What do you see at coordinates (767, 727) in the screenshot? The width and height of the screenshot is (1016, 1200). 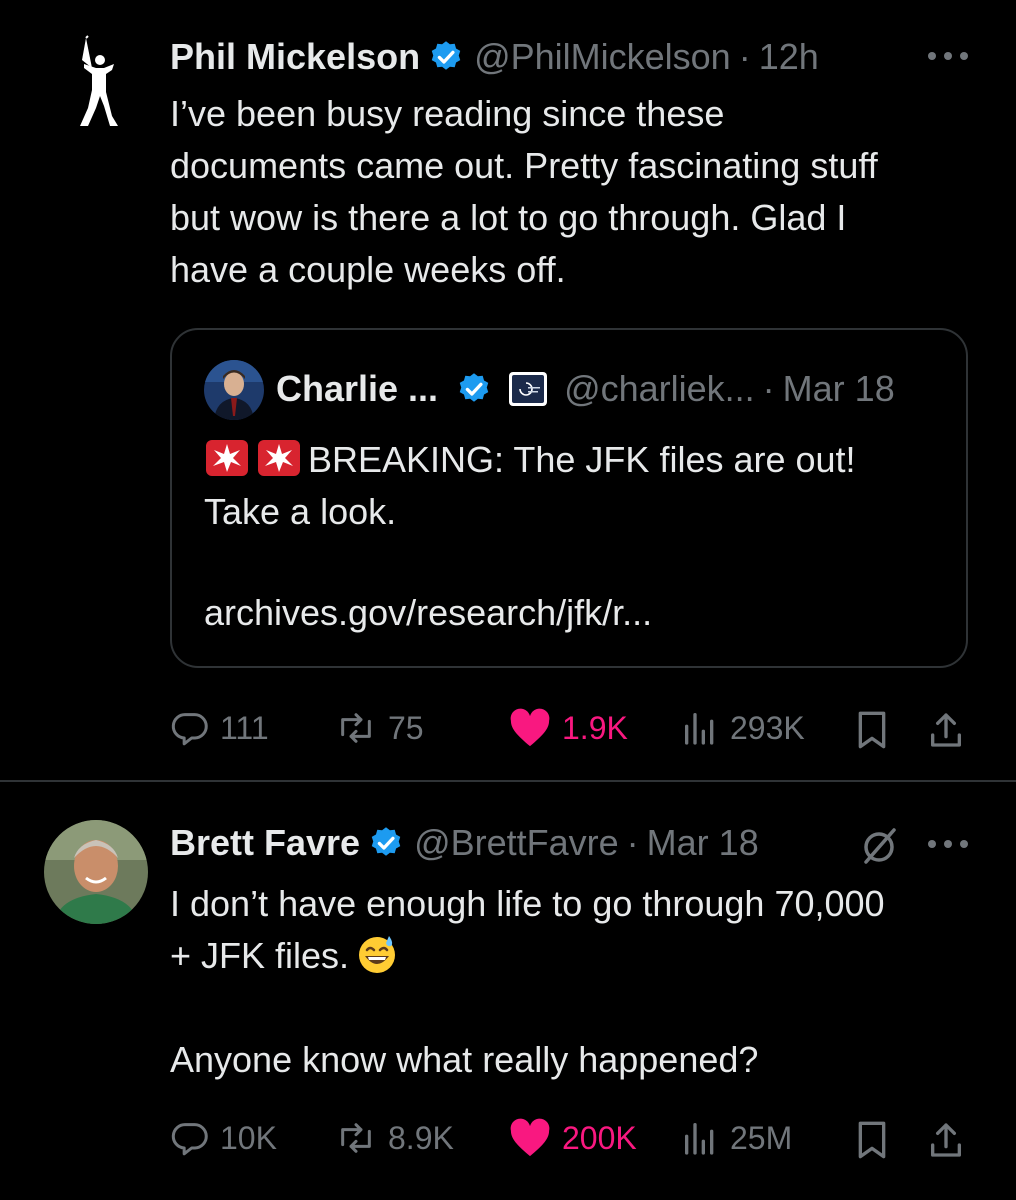 I see `views-count: 293K` at bounding box center [767, 727].